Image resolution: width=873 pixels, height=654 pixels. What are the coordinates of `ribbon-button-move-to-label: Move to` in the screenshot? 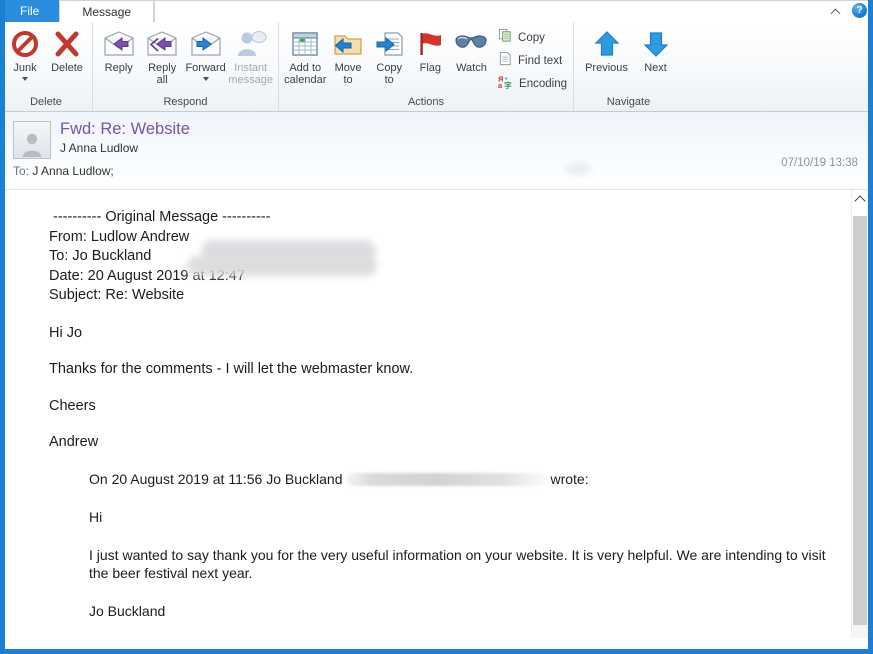 It's located at (348, 74).